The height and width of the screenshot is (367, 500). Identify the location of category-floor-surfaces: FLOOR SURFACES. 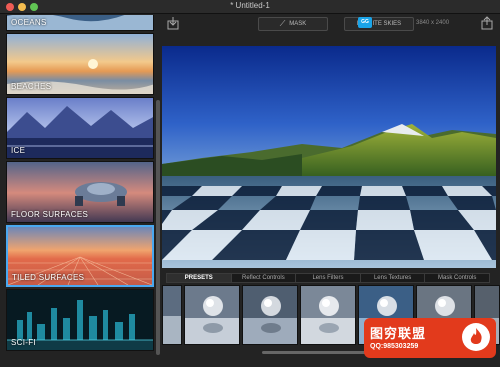
(80, 192).